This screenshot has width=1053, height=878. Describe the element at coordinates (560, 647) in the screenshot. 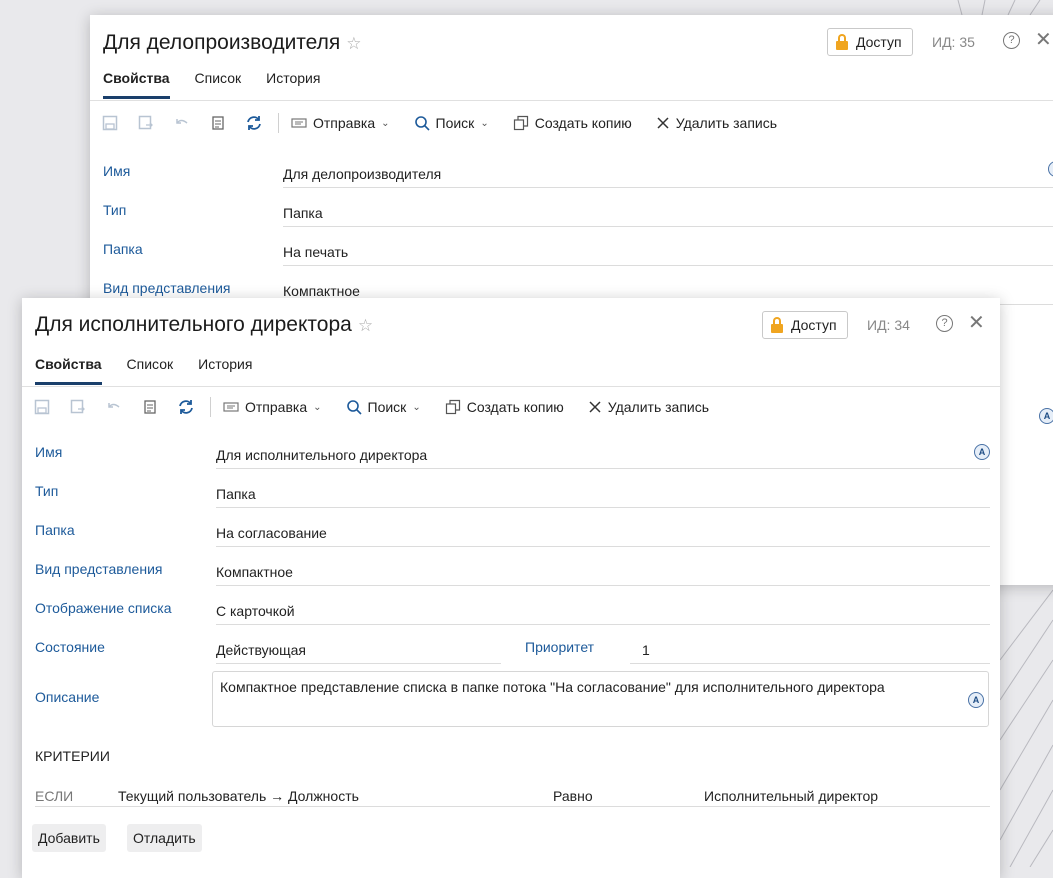

I see `priority-label: Приоритет` at that location.